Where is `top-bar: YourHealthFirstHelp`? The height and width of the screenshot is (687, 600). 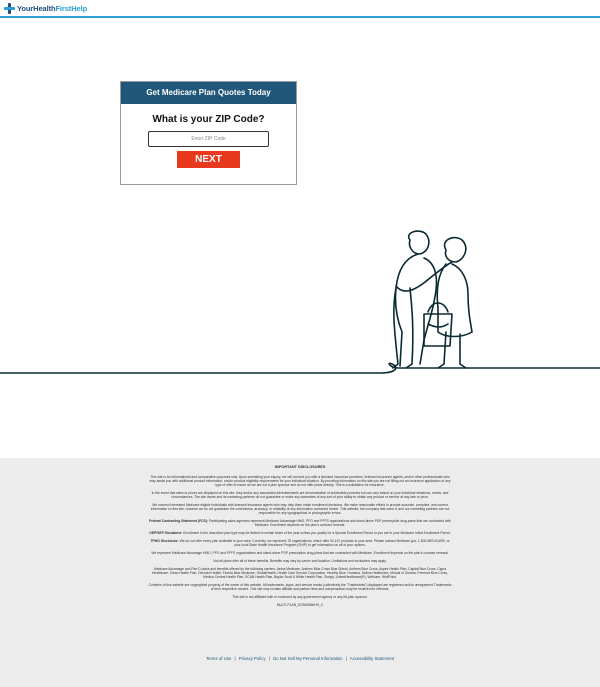 top-bar: YourHealthFirstHelp is located at coordinates (300, 9).